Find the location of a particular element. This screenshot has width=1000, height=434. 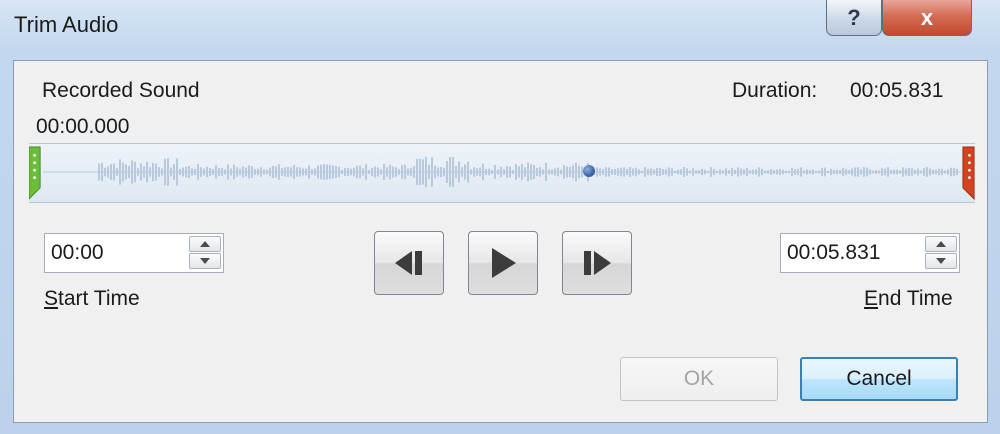

cancel-button: Cancel is located at coordinates (879, 379).